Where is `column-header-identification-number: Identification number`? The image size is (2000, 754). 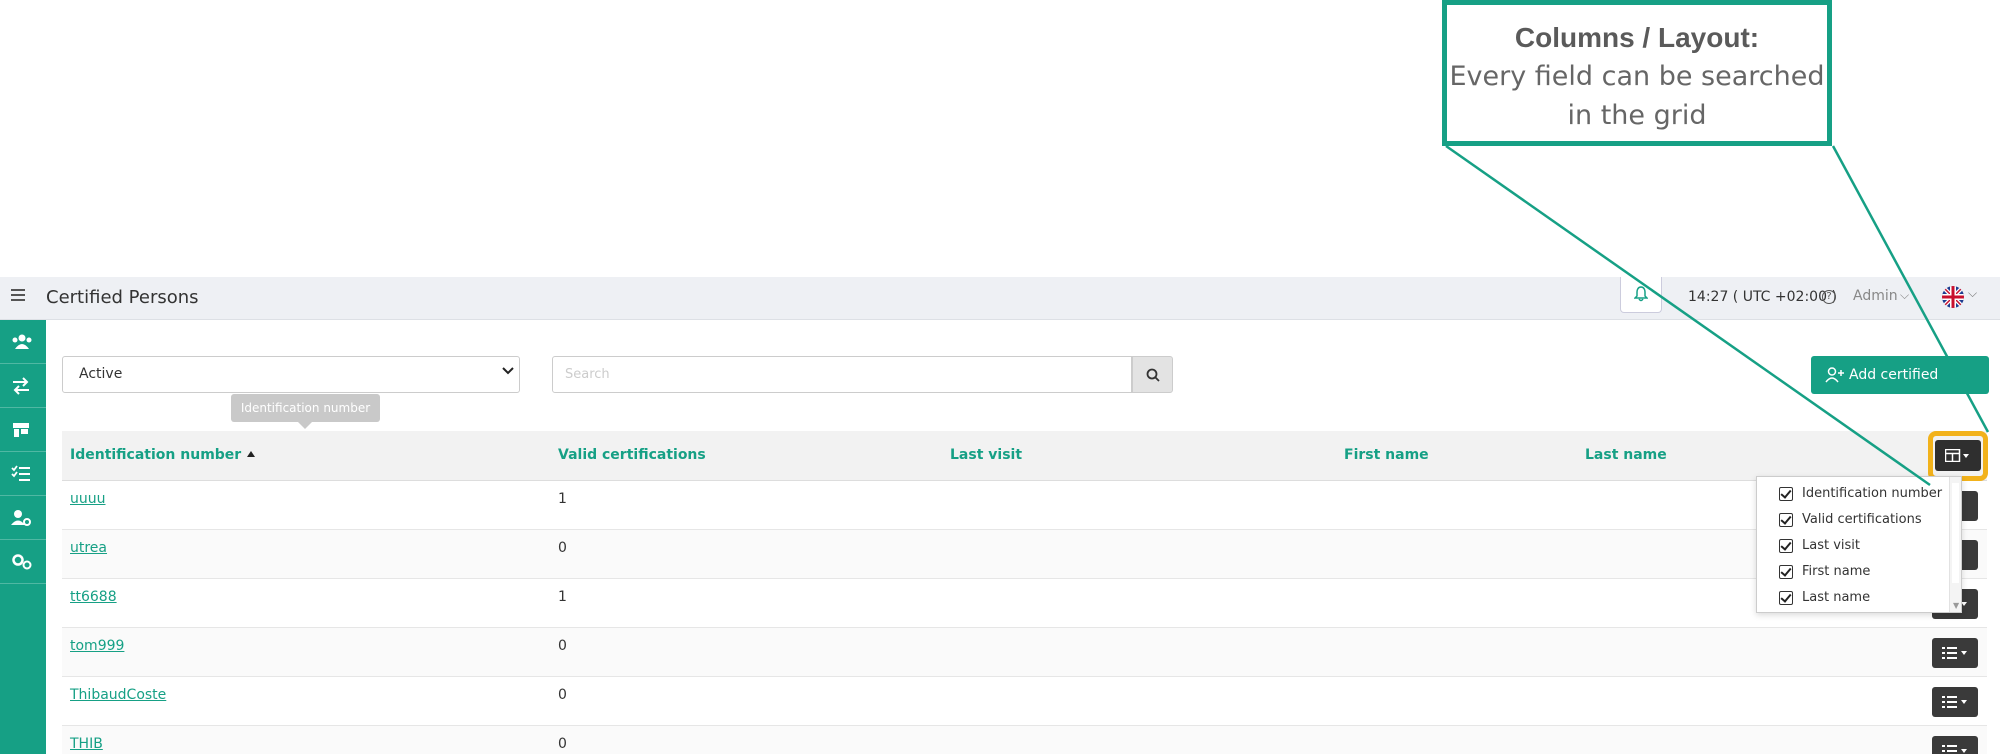
column-header-identification-number: Identification number is located at coordinates (163, 455).